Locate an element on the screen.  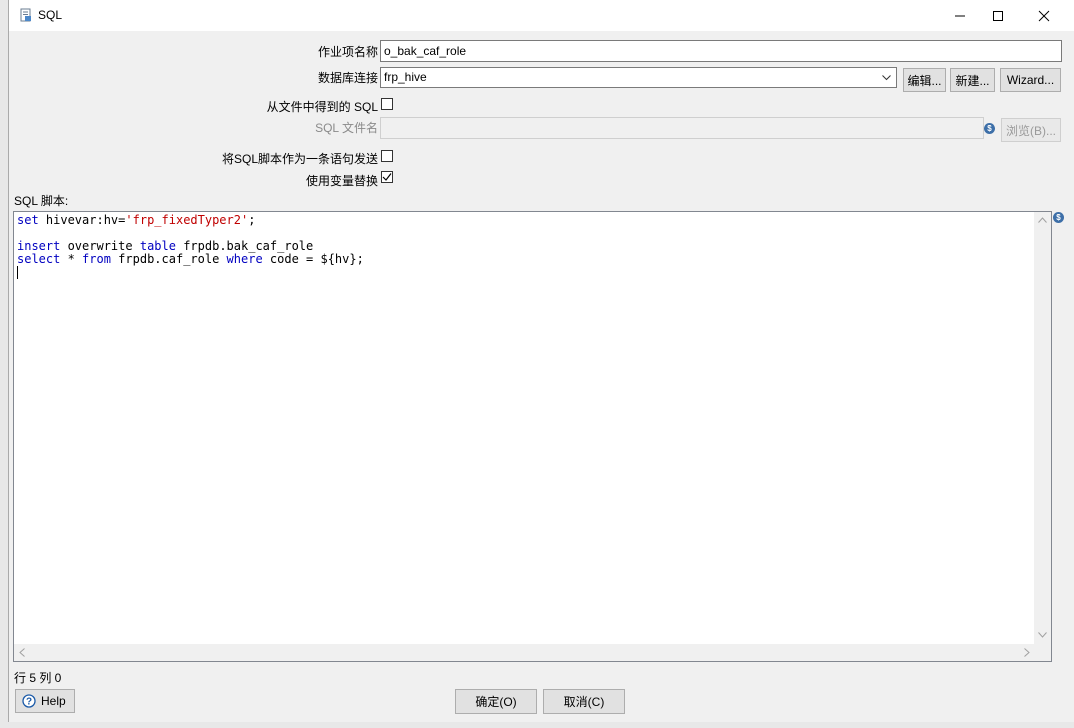
help-button: ? Help is located at coordinates (45, 701).